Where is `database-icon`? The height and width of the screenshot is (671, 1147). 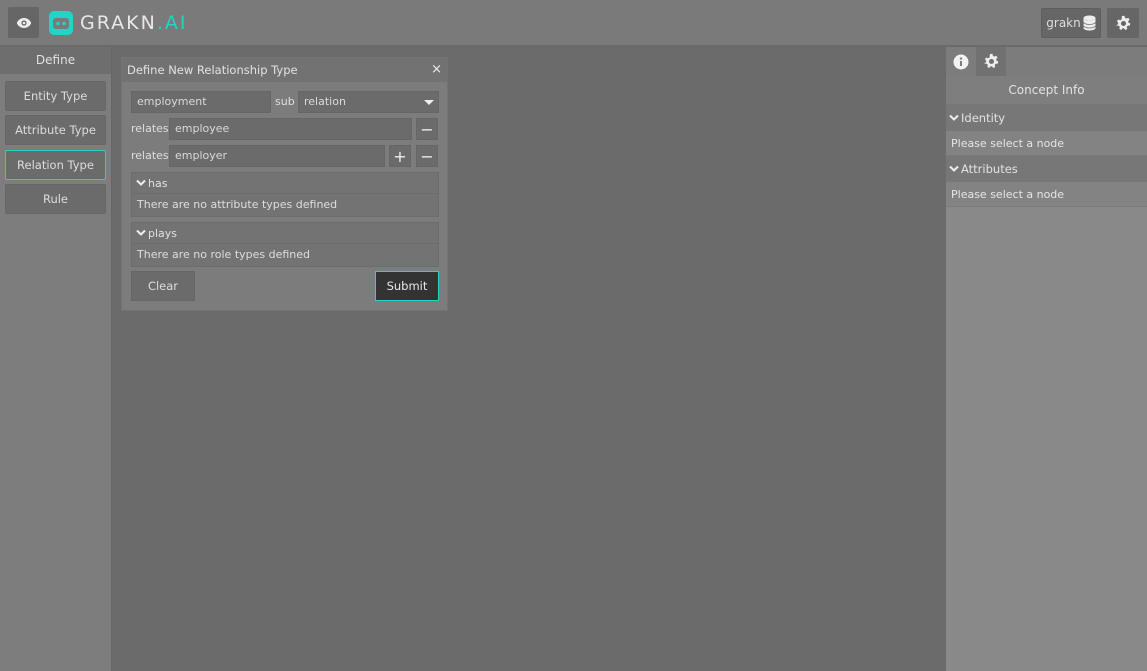 database-icon is located at coordinates (1089, 23).